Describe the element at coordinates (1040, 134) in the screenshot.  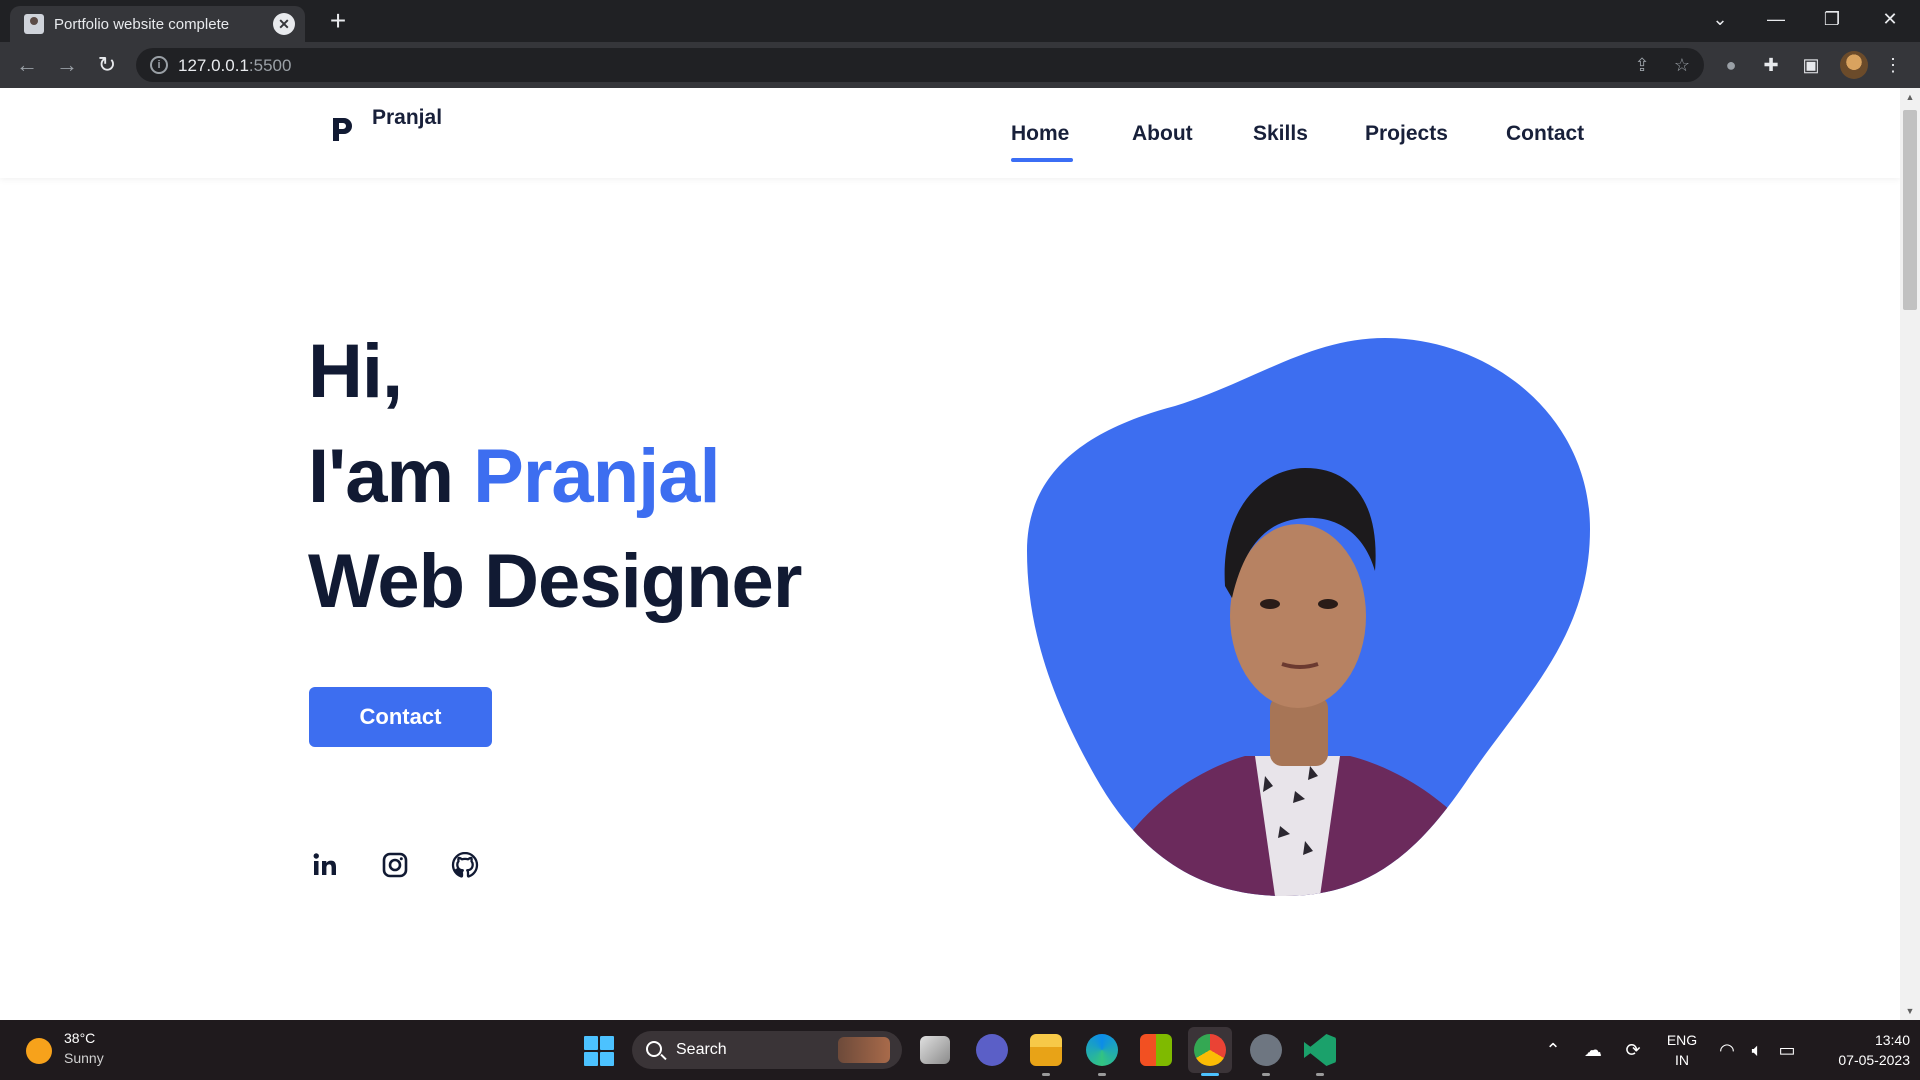
I see `nav-home: Home` at that location.